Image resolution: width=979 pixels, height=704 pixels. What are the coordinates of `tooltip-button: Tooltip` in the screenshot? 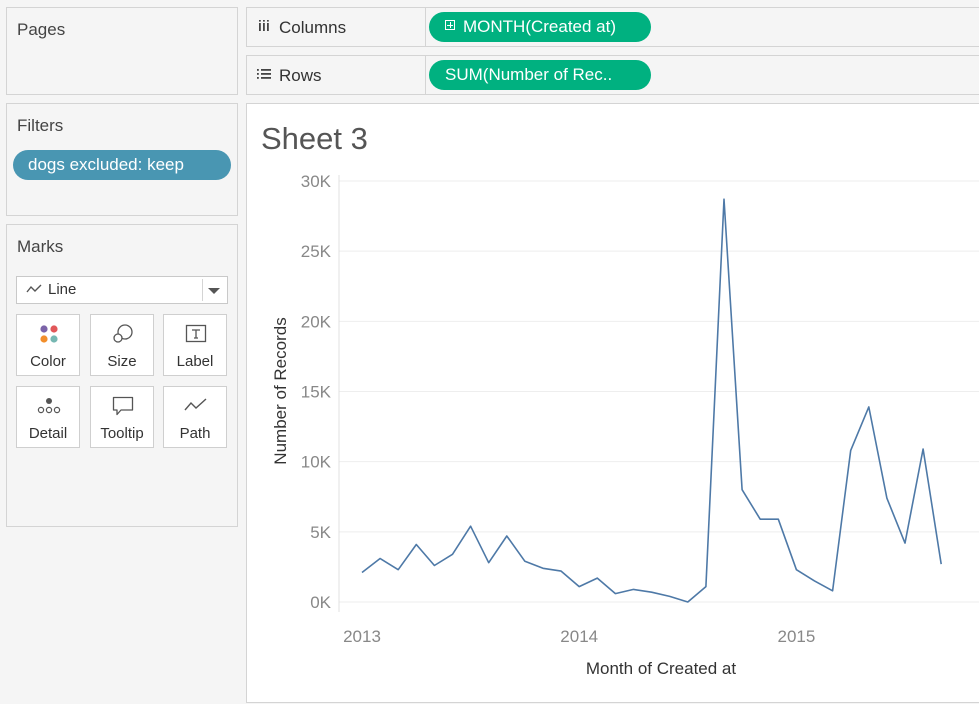 It's located at (122, 417).